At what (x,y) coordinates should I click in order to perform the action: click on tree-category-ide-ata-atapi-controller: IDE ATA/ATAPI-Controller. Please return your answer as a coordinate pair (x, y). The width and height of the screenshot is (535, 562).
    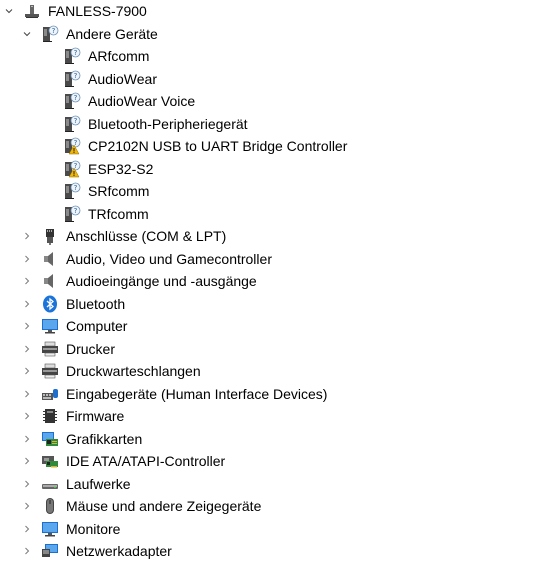
    Looking at the image, I should click on (267, 461).